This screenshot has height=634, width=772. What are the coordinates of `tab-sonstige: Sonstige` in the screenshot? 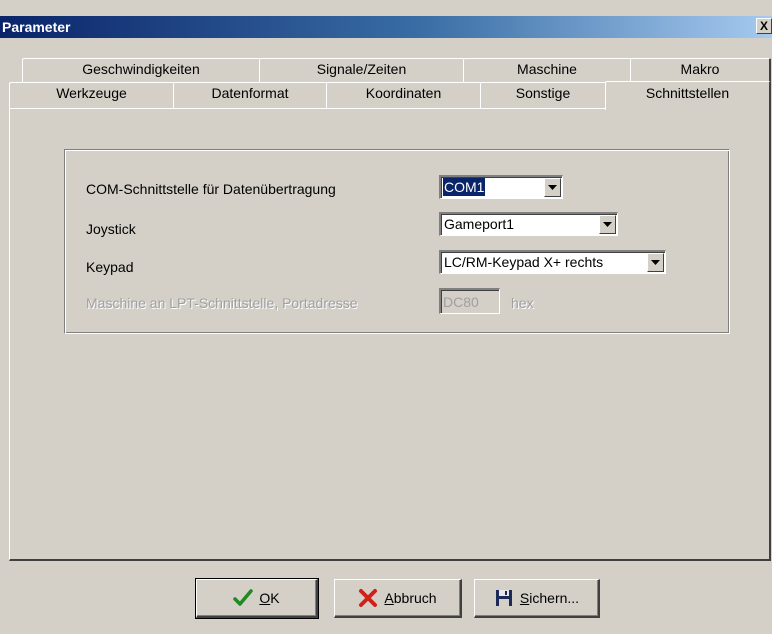 It's located at (543, 95).